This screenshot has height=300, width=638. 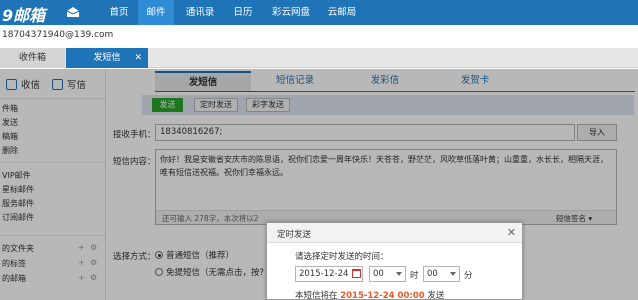 I want to click on hour-value: 00, so click(x=378, y=274).